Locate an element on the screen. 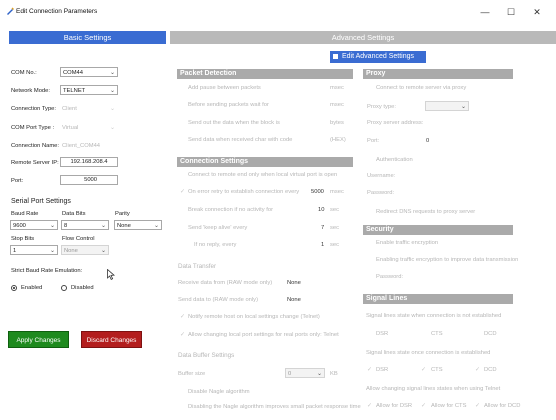  data-buffer-title: Data Buffer Settings is located at coordinates (206, 355).